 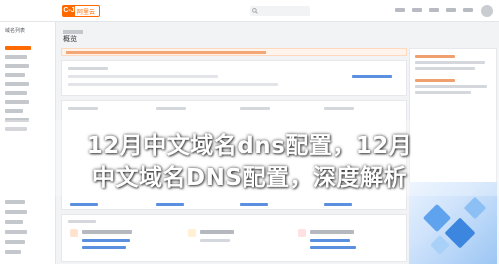 I want to click on guide-header, so click(x=82, y=221).